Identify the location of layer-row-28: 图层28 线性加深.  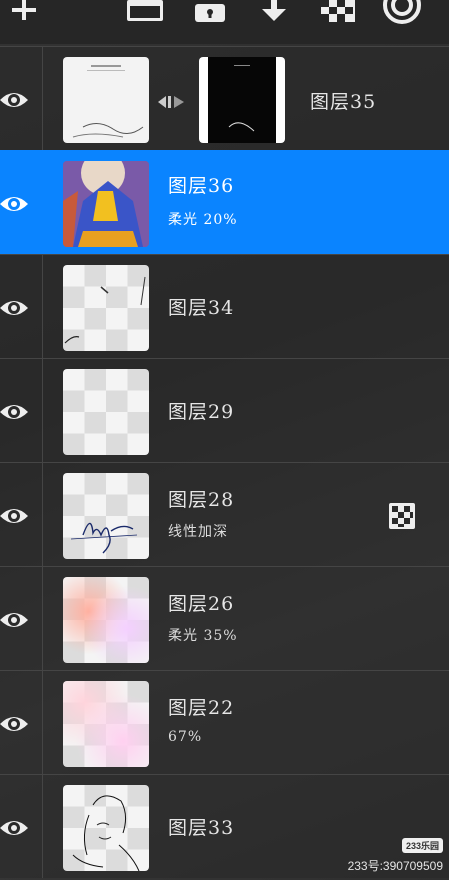
(224, 514).